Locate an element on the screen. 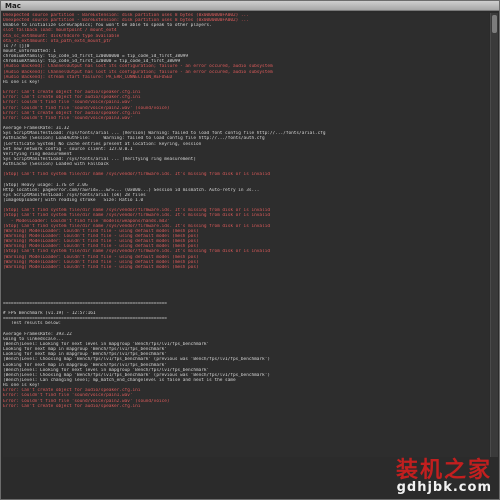 The height and width of the screenshot is (500, 500). watermark: 装机之家 gdhjbk.com is located at coordinates (422, 477).